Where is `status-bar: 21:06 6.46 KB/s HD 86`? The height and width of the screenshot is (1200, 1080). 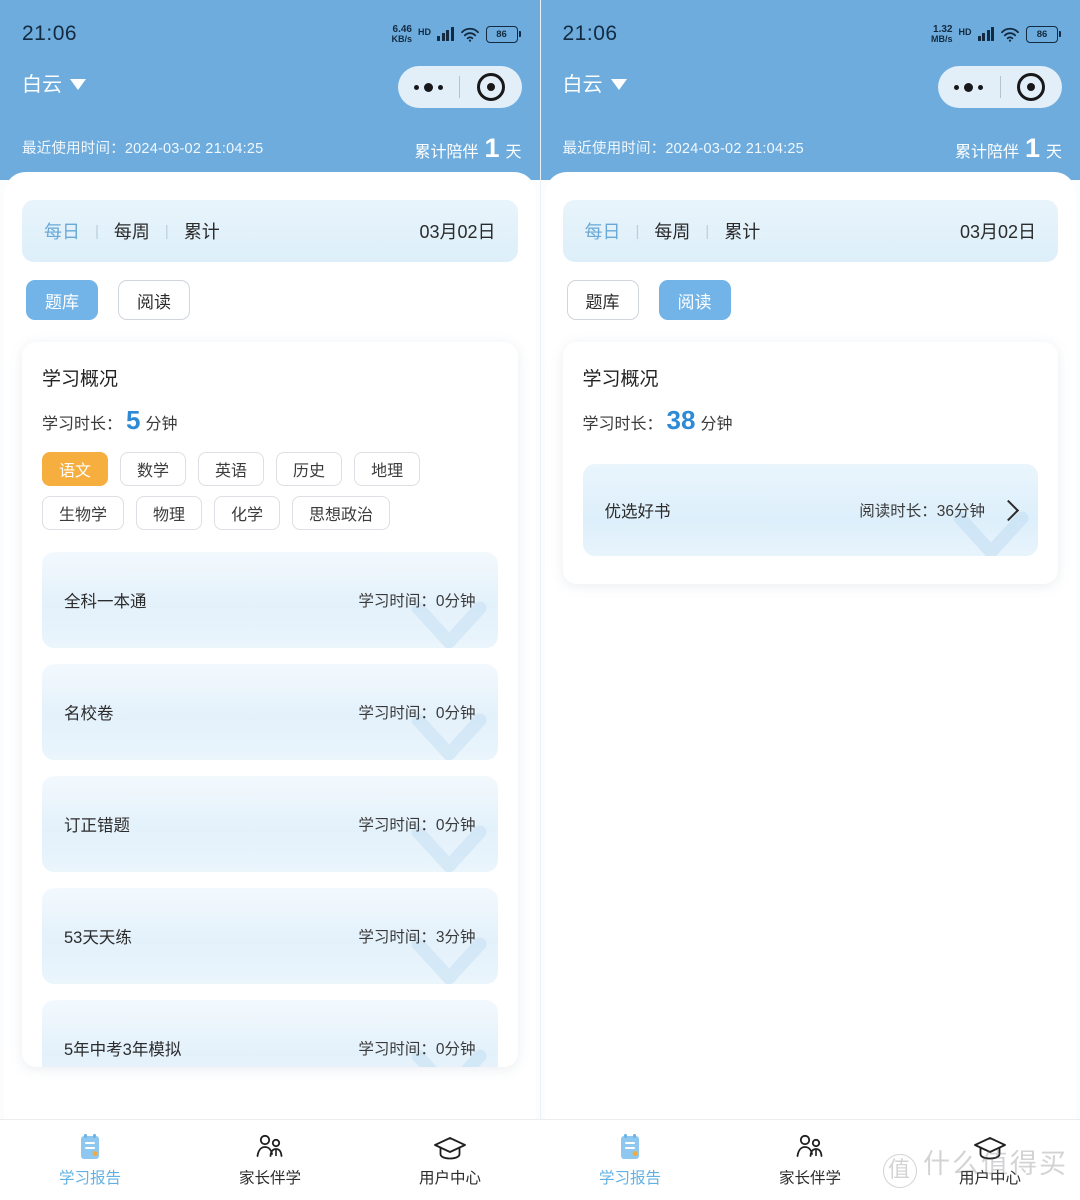
status-bar: 21:06 6.46 KB/s HD 86 is located at coordinates (270, 34).